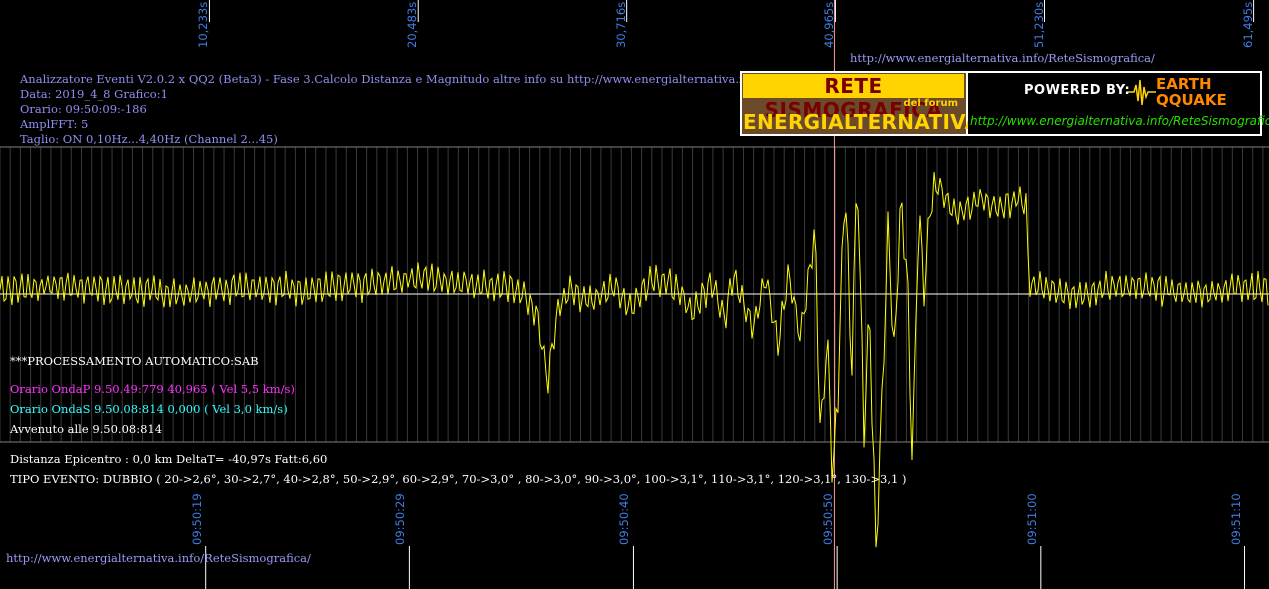  What do you see at coordinates (1191, 100) in the screenshot?
I see `brand-quake: QQUAKE` at bounding box center [1191, 100].